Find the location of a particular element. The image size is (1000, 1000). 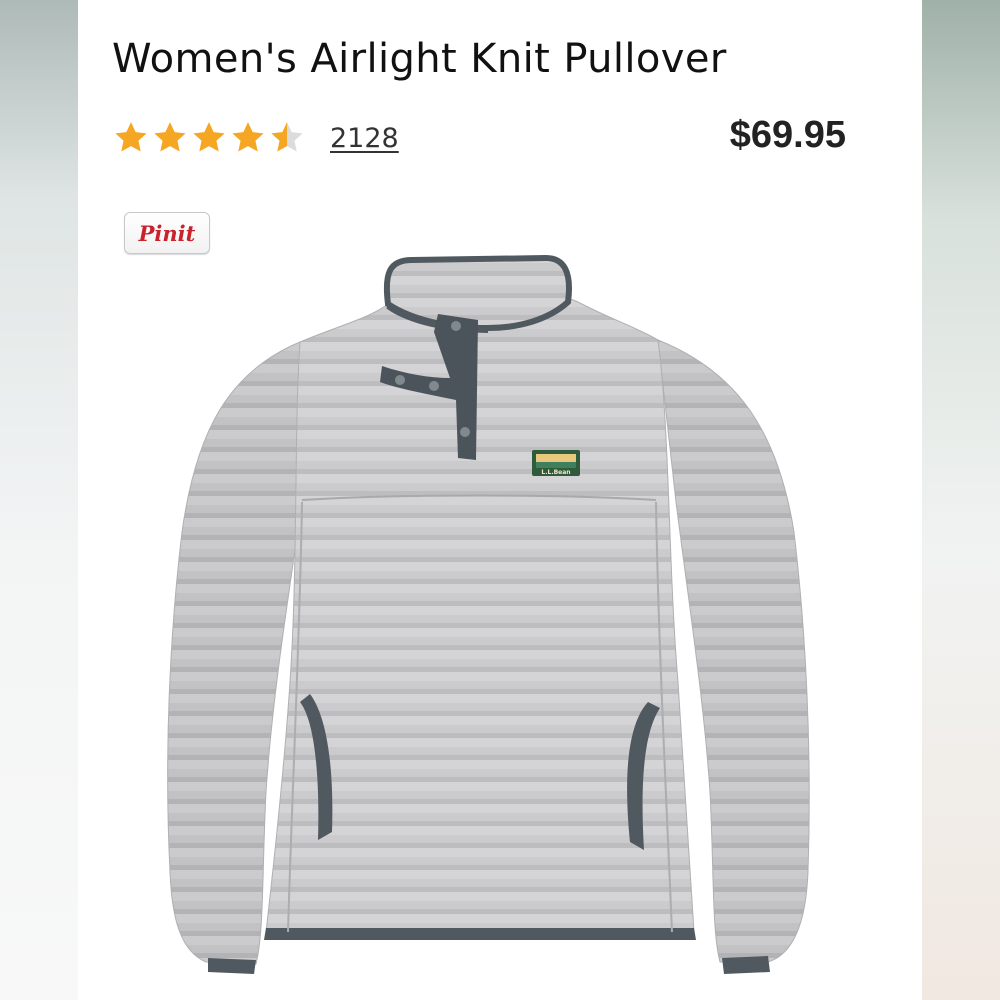

right-background-strip is located at coordinates (961, 500).